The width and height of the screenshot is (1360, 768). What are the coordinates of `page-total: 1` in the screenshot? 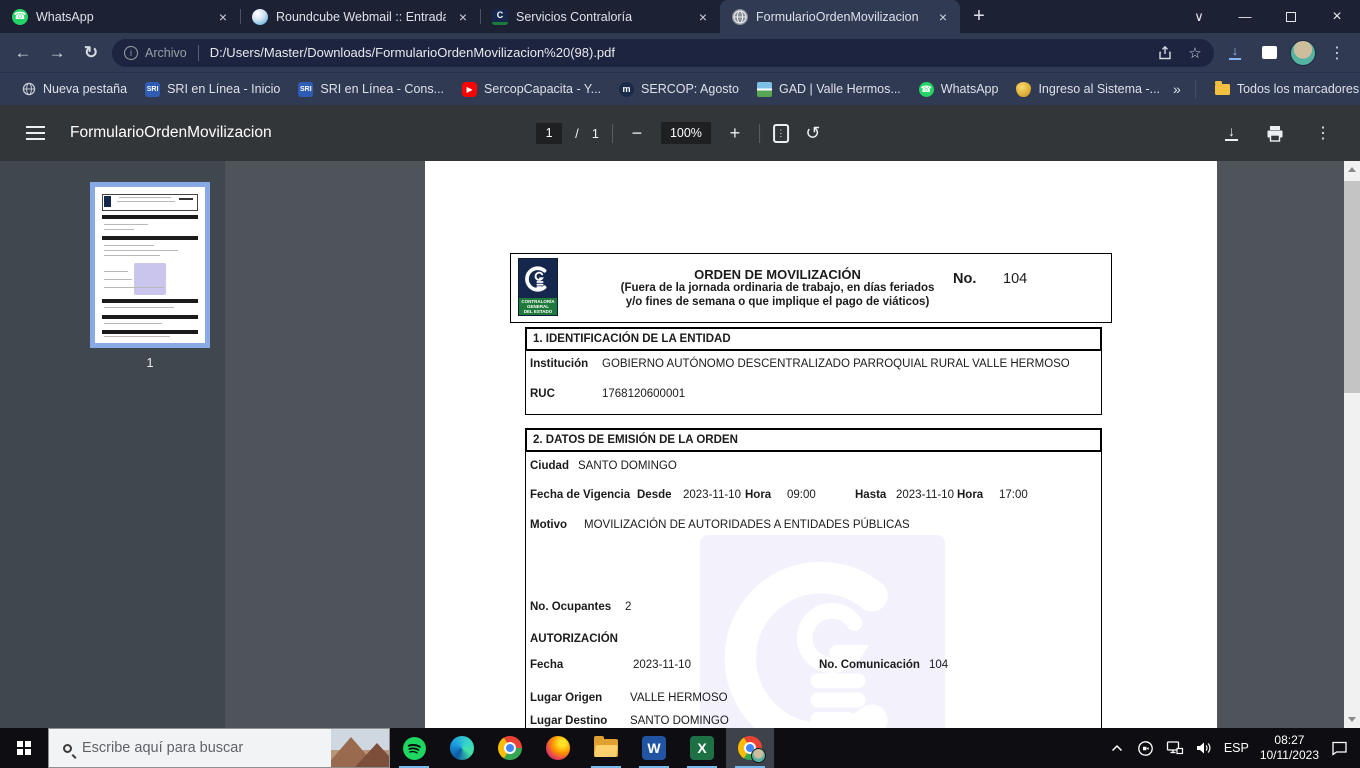 It's located at (595, 133).